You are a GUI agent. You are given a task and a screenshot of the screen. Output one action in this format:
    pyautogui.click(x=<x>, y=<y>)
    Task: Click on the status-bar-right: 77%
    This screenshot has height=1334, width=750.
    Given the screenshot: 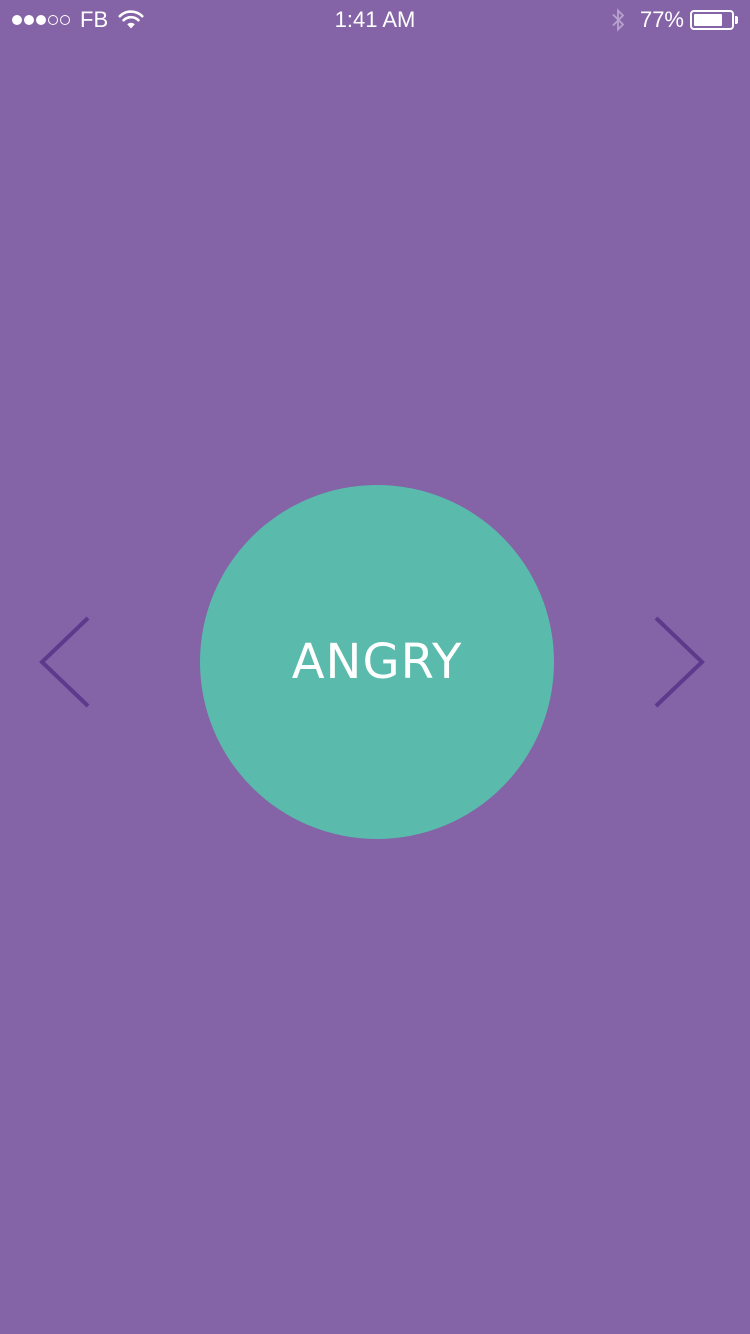 What is the action you would take?
    pyautogui.click(x=674, y=20)
    